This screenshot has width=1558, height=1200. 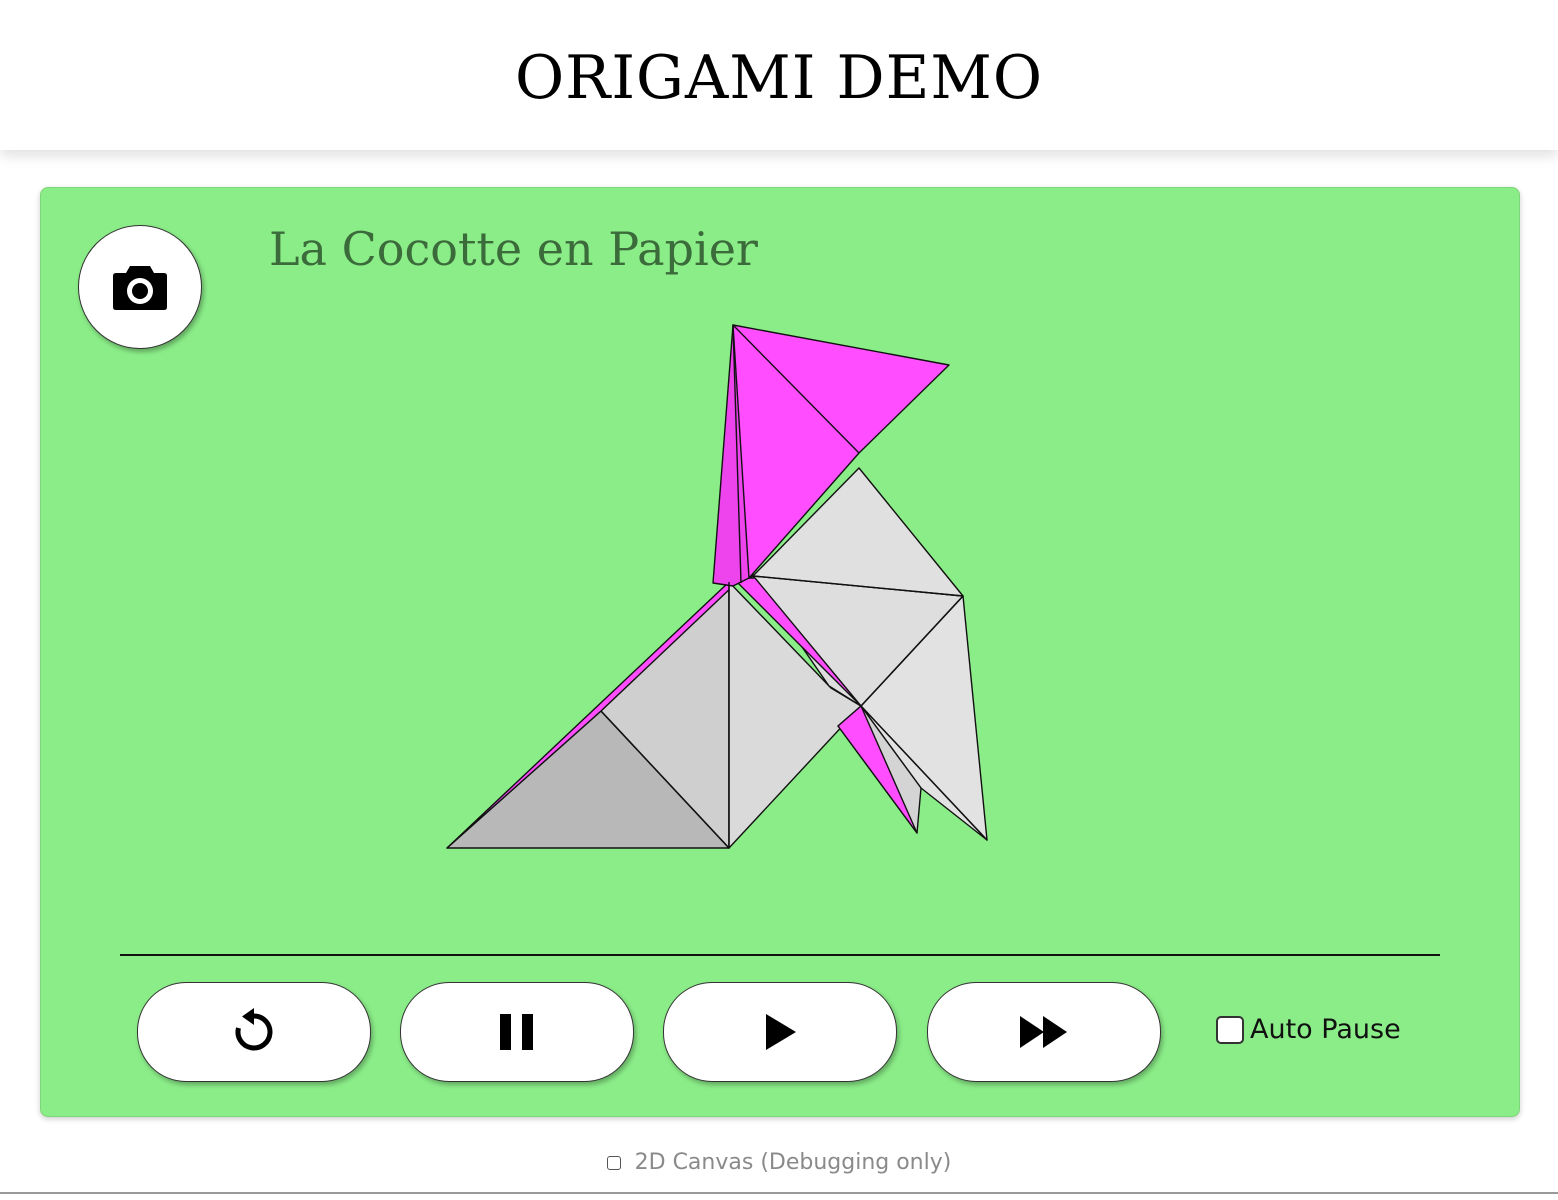 What do you see at coordinates (613, 1162) in the screenshot?
I see `debug-canvas-checkbox` at bounding box center [613, 1162].